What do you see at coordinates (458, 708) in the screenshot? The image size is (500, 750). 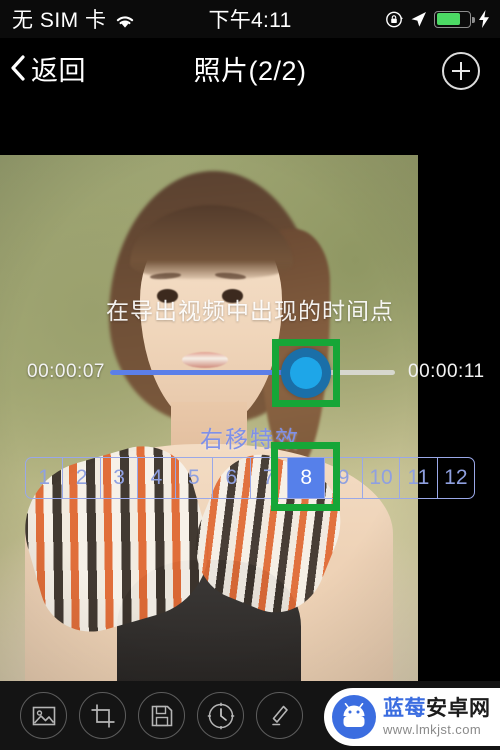 I see `watermark-title-dark: 安卓网` at bounding box center [458, 708].